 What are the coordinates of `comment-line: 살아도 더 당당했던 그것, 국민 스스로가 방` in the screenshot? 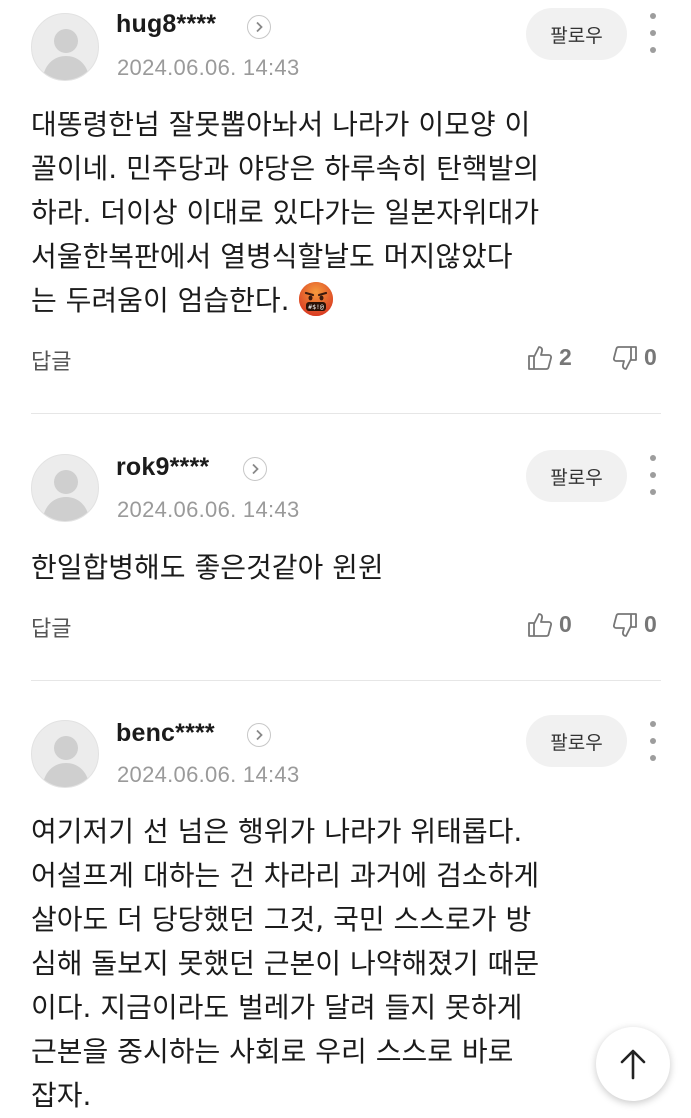 It's located at (281, 919).